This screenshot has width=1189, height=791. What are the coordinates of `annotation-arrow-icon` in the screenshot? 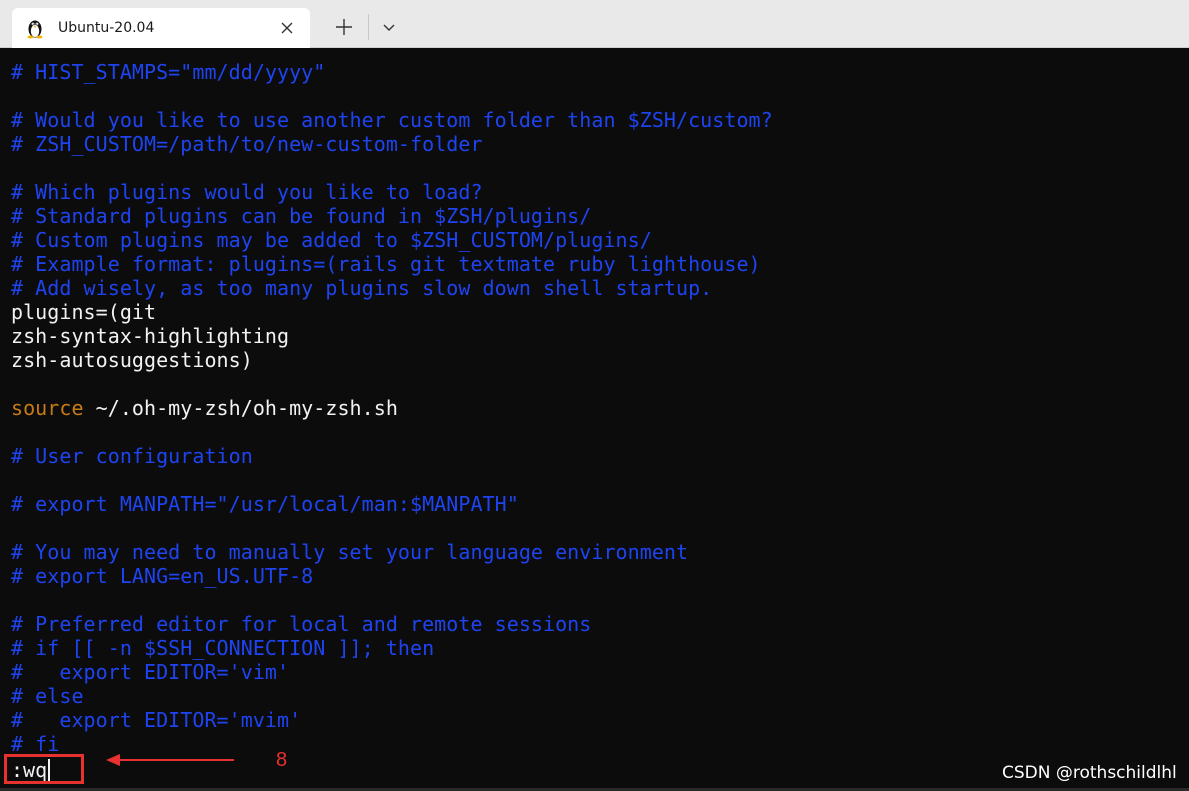 It's located at (170, 760).